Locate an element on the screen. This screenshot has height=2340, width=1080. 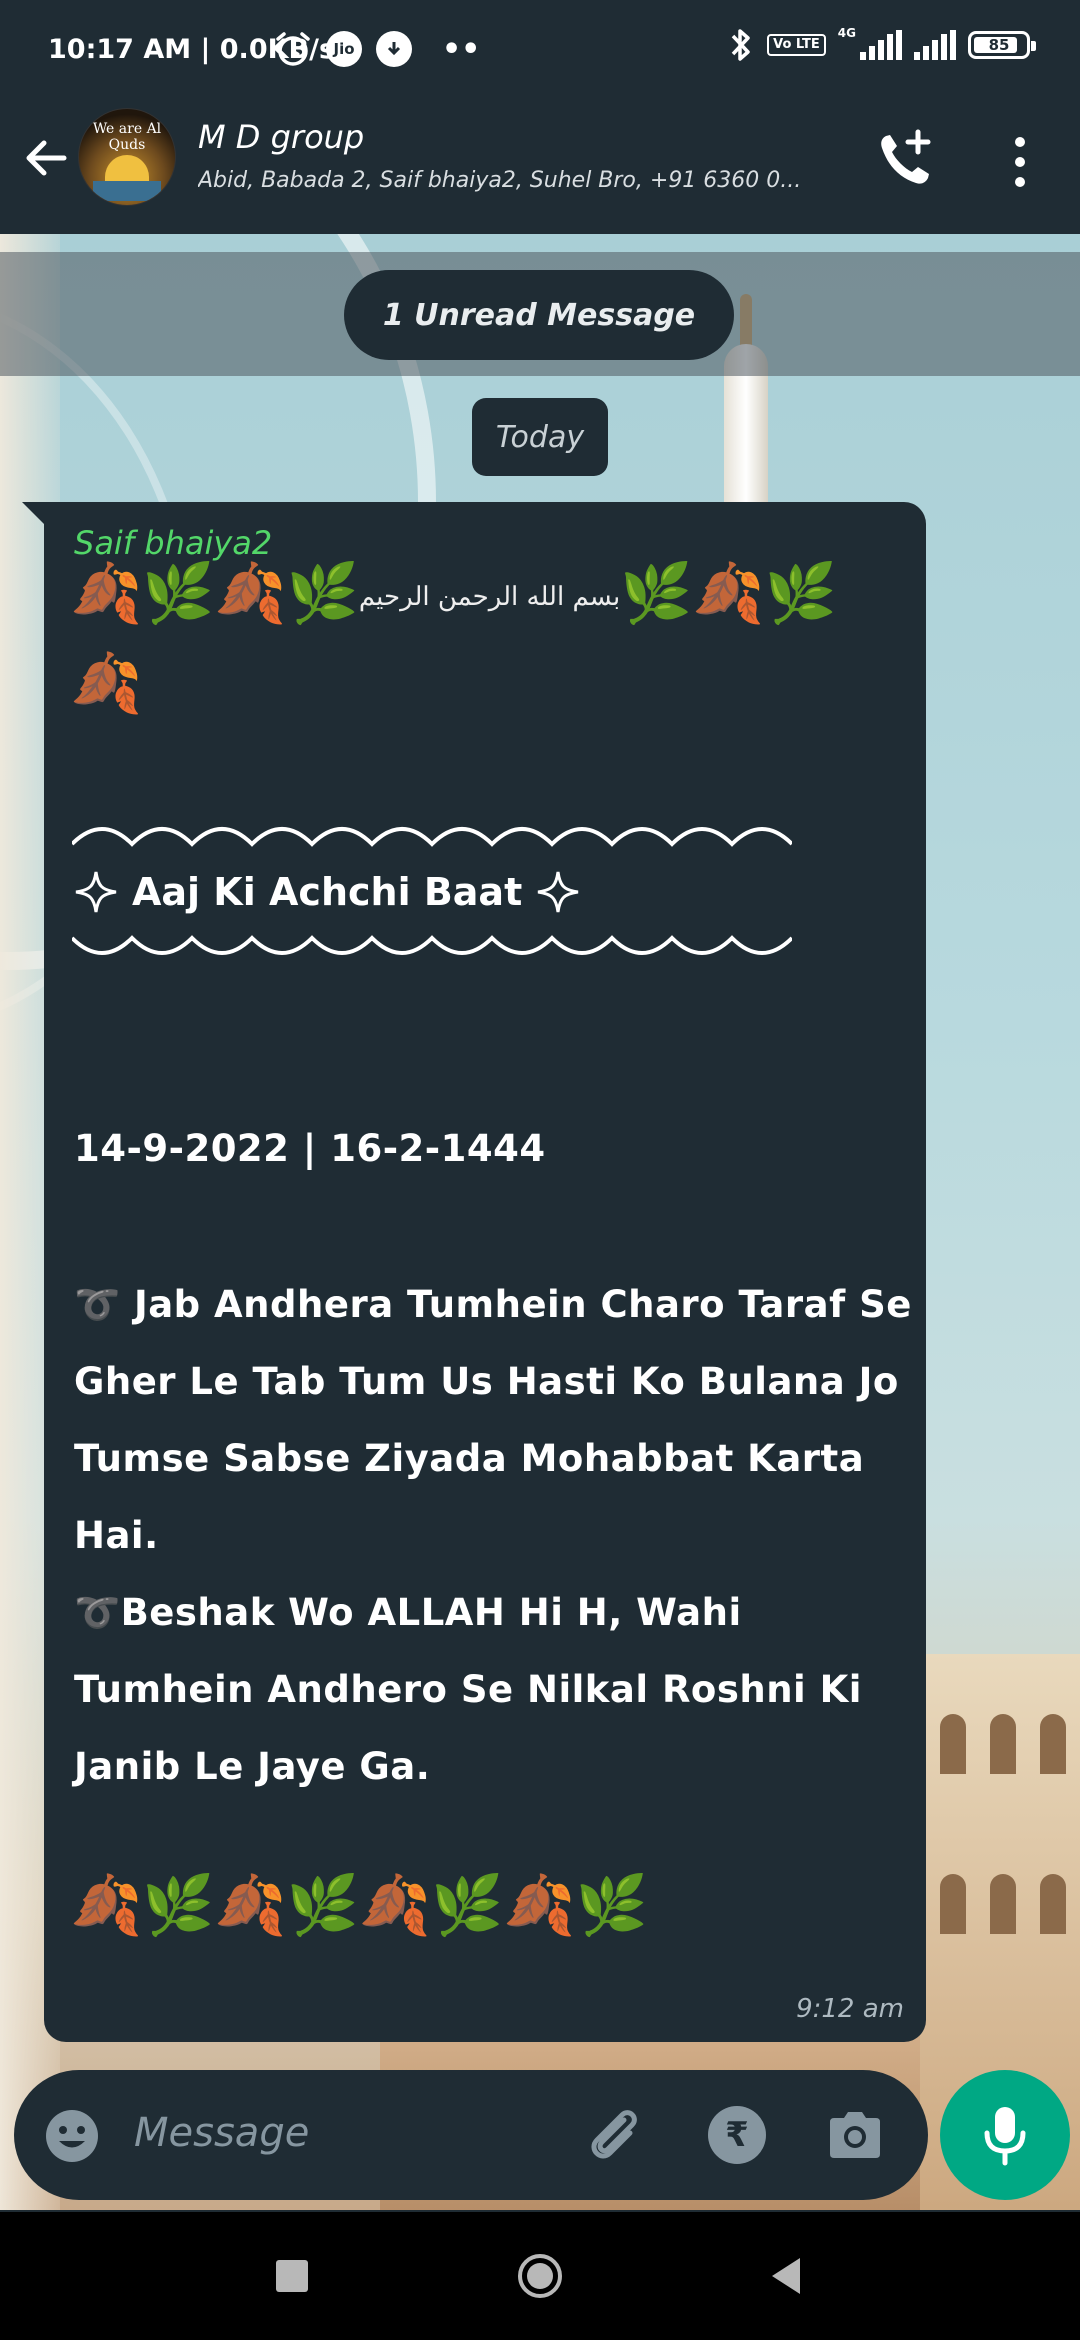
payment-icon: ₹ is located at coordinates (737, 2135).